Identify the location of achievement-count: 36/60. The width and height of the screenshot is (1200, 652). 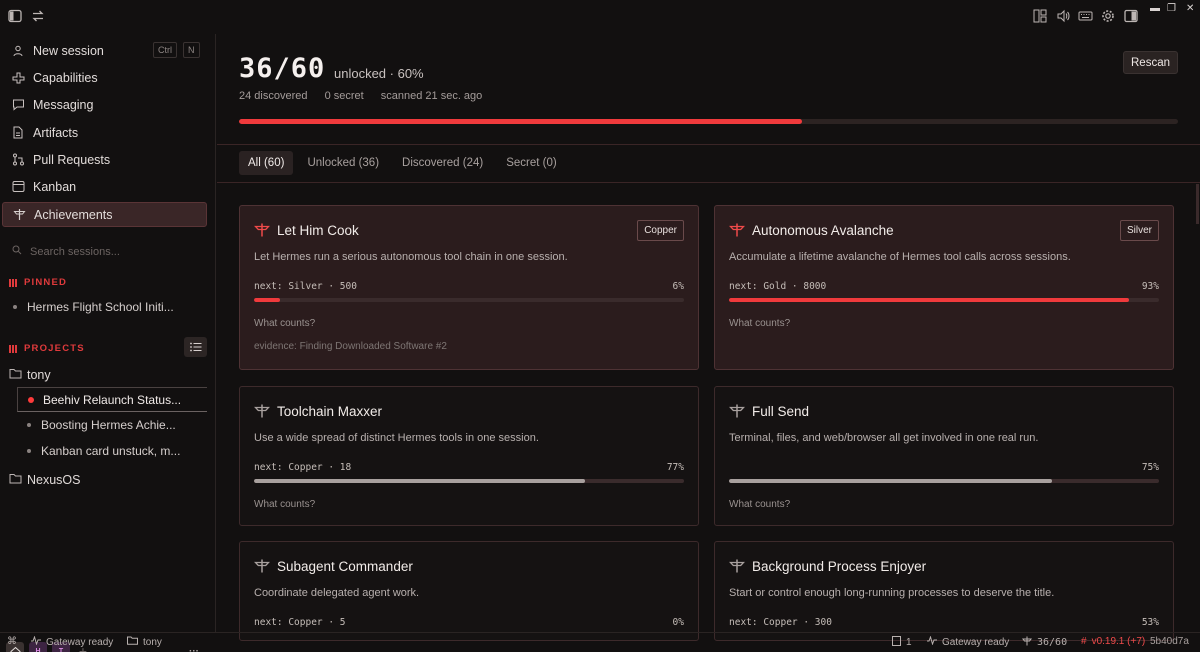
(282, 68).